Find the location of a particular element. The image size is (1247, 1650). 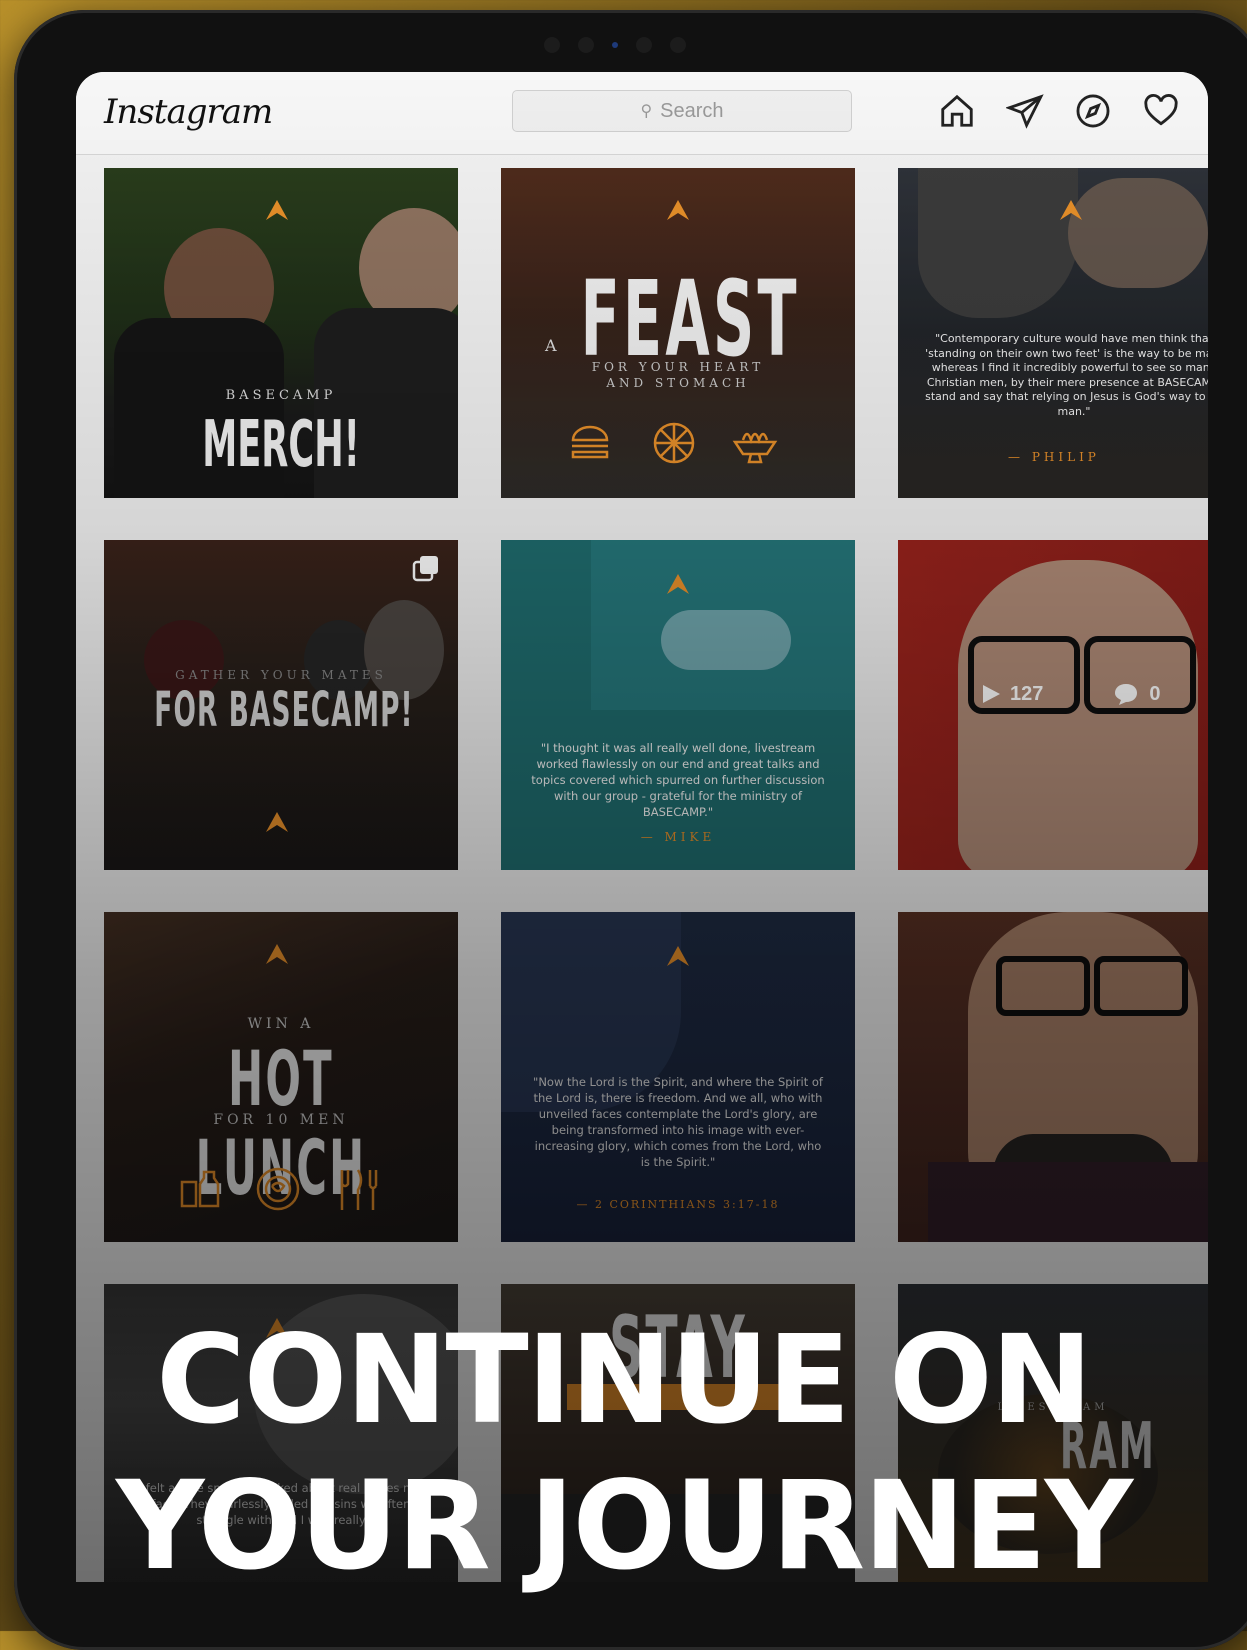

search-input: ⚲ Search is located at coordinates (682, 111).